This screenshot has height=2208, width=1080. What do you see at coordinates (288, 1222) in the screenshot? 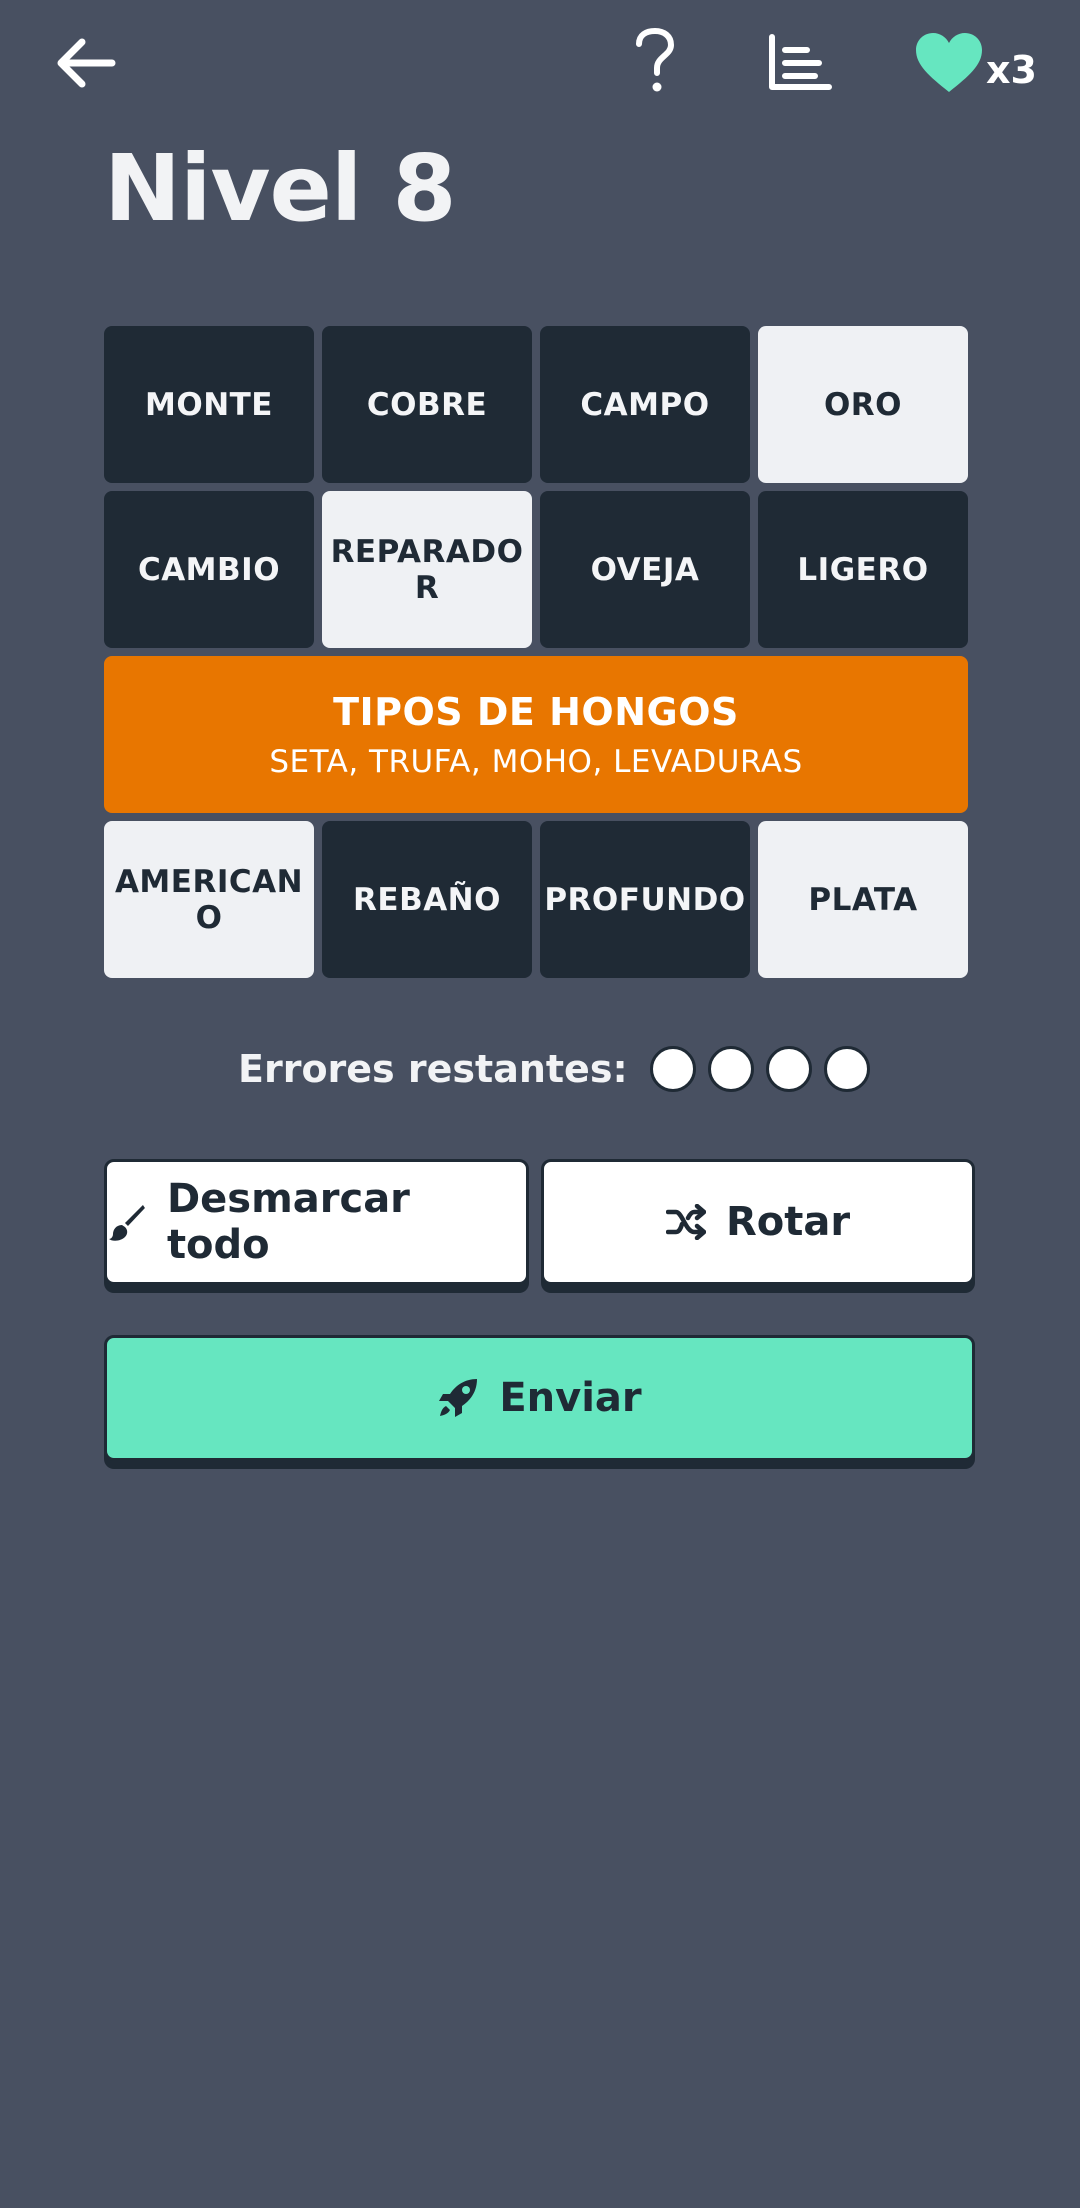
I see `deselect-all-label: Desmarcar todo` at bounding box center [288, 1222].